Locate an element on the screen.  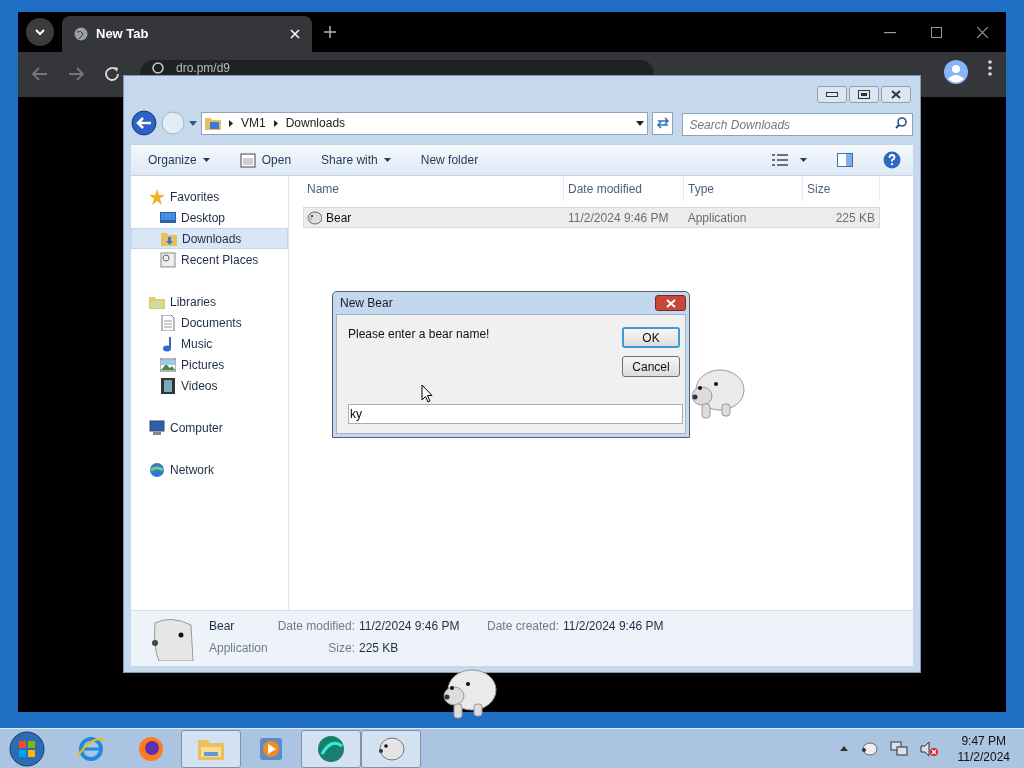
navigation-item: Pictures is located at coordinates (209, 364).